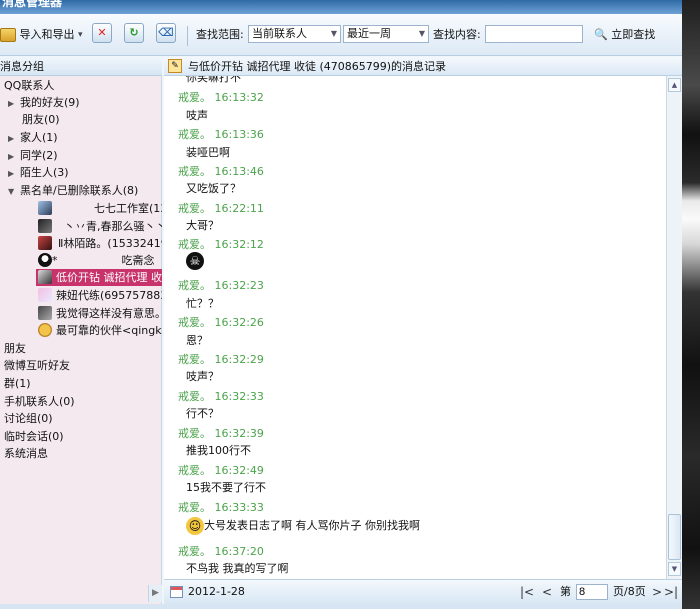 The image size is (700, 609). What do you see at coordinates (155, 593) in the screenshot?
I see `sidebar-scroll-right-button: ▶` at bounding box center [155, 593].